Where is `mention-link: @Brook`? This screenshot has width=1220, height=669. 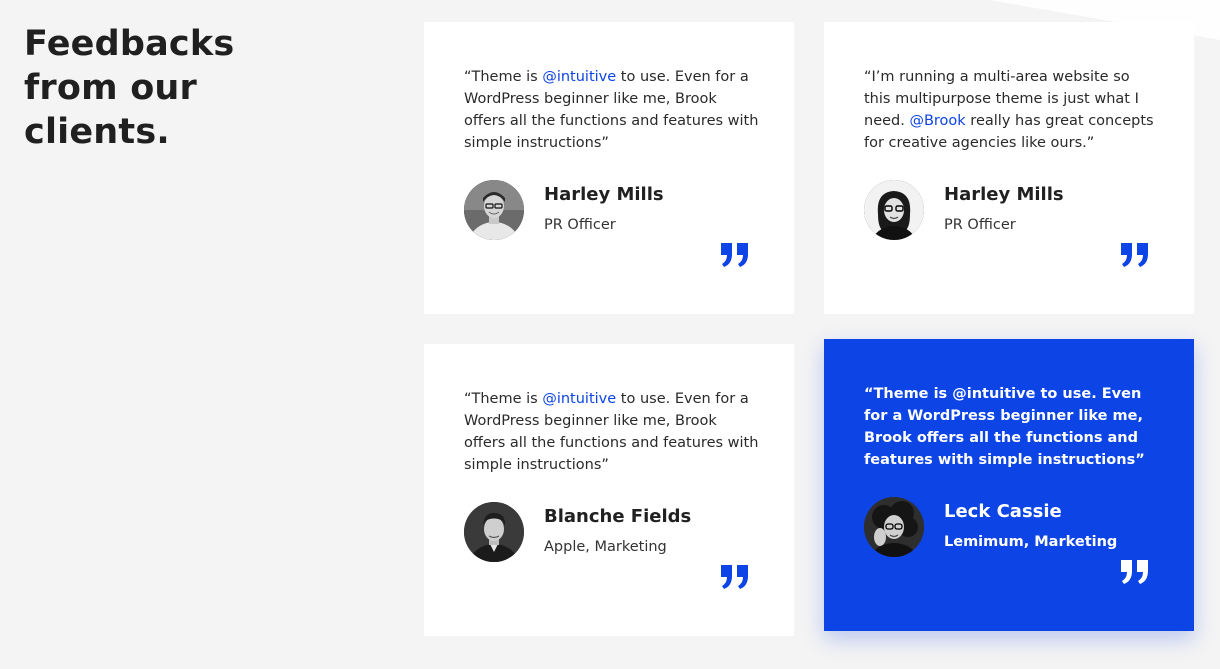 mention-link: @Brook is located at coordinates (937, 121).